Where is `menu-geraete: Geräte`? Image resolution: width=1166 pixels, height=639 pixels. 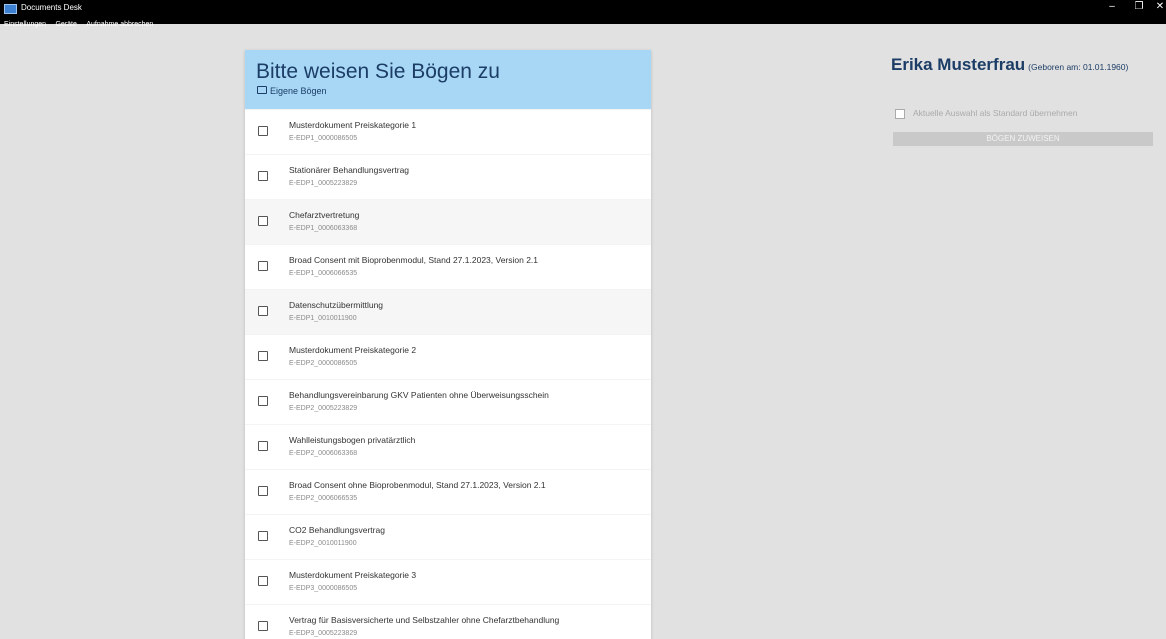
menu-geraete: Geräte is located at coordinates (65, 24).